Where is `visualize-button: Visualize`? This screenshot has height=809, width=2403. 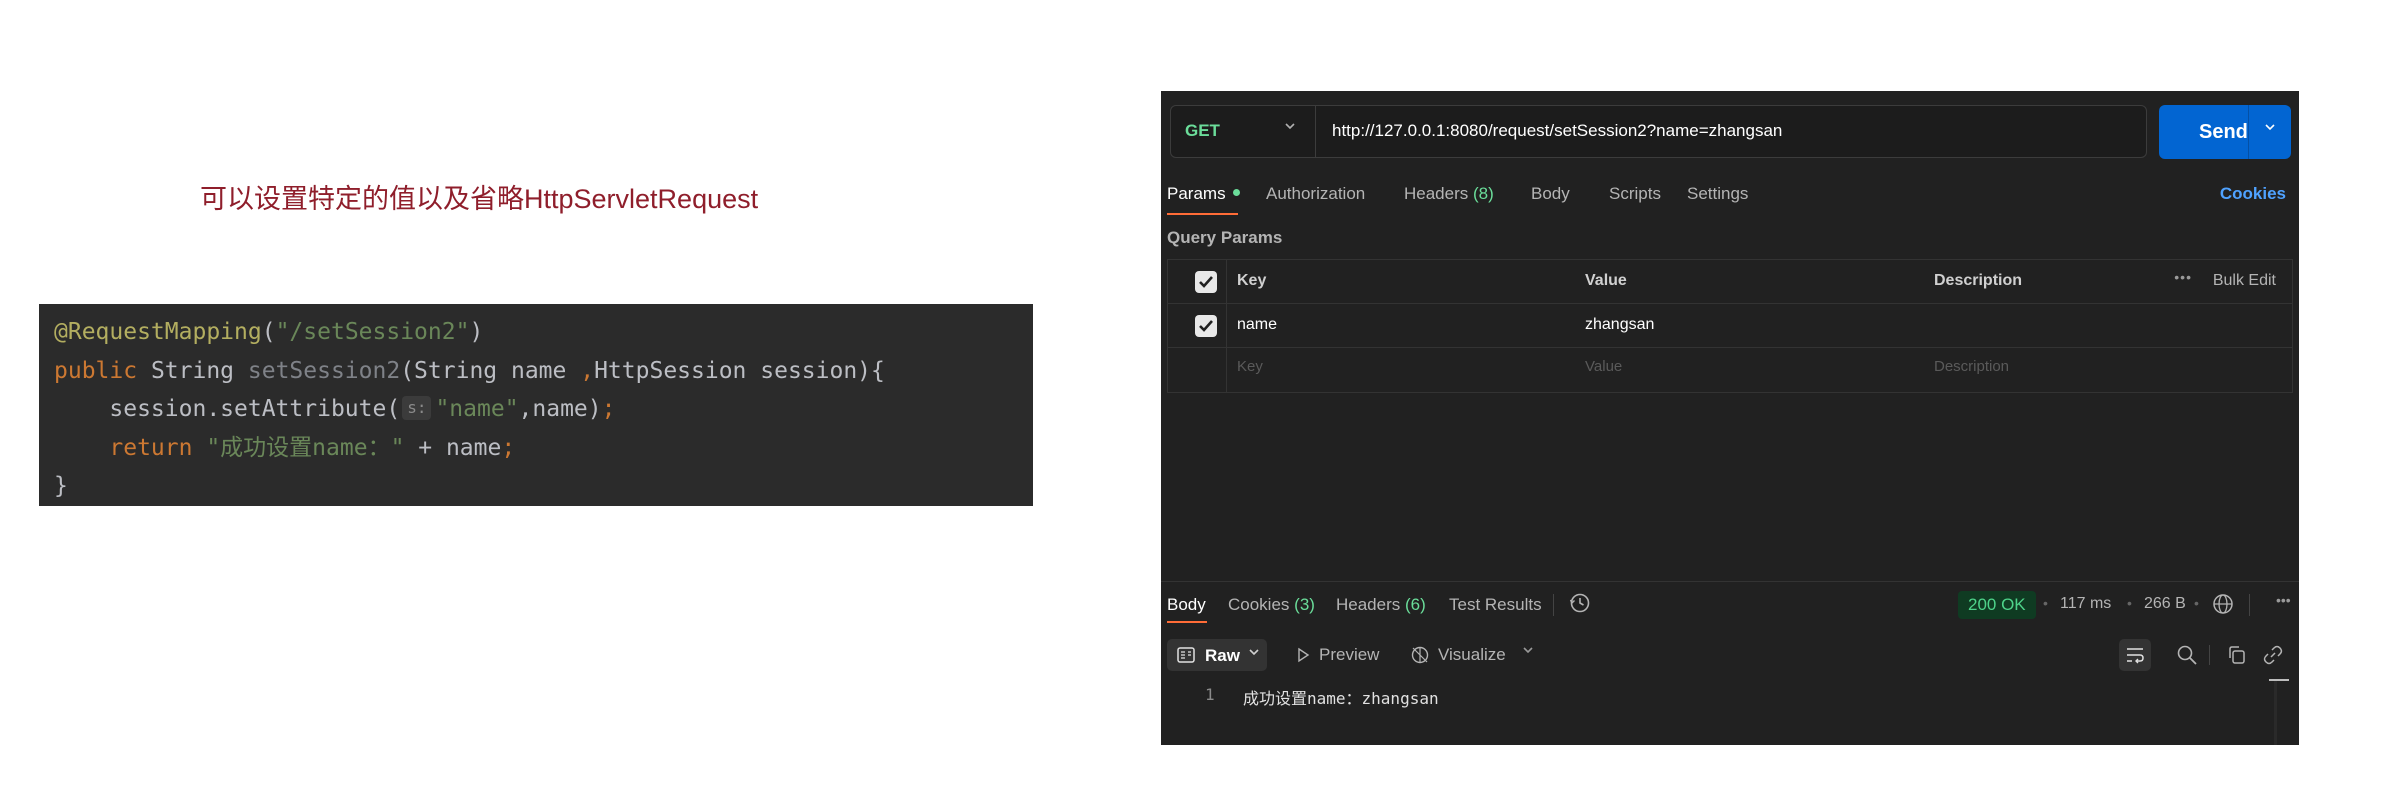 visualize-button: Visualize is located at coordinates (1472, 655).